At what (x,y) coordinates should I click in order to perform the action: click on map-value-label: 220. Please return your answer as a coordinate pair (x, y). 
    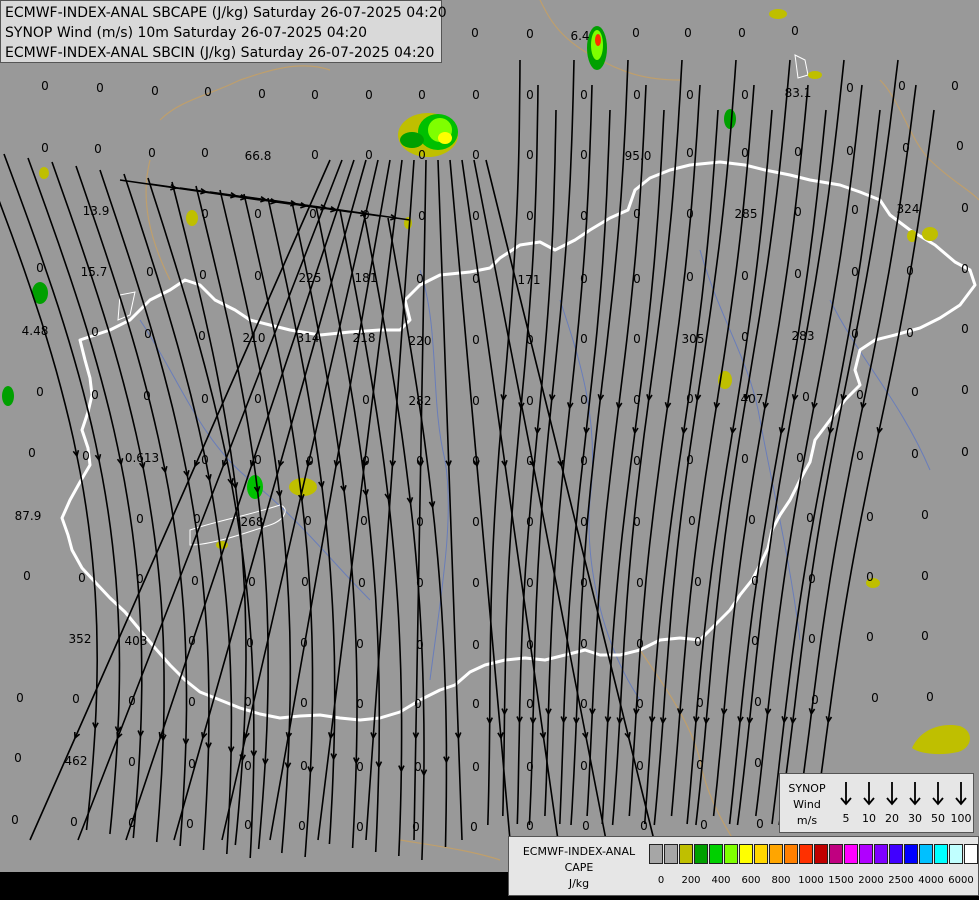
    Looking at the image, I should click on (420, 341).